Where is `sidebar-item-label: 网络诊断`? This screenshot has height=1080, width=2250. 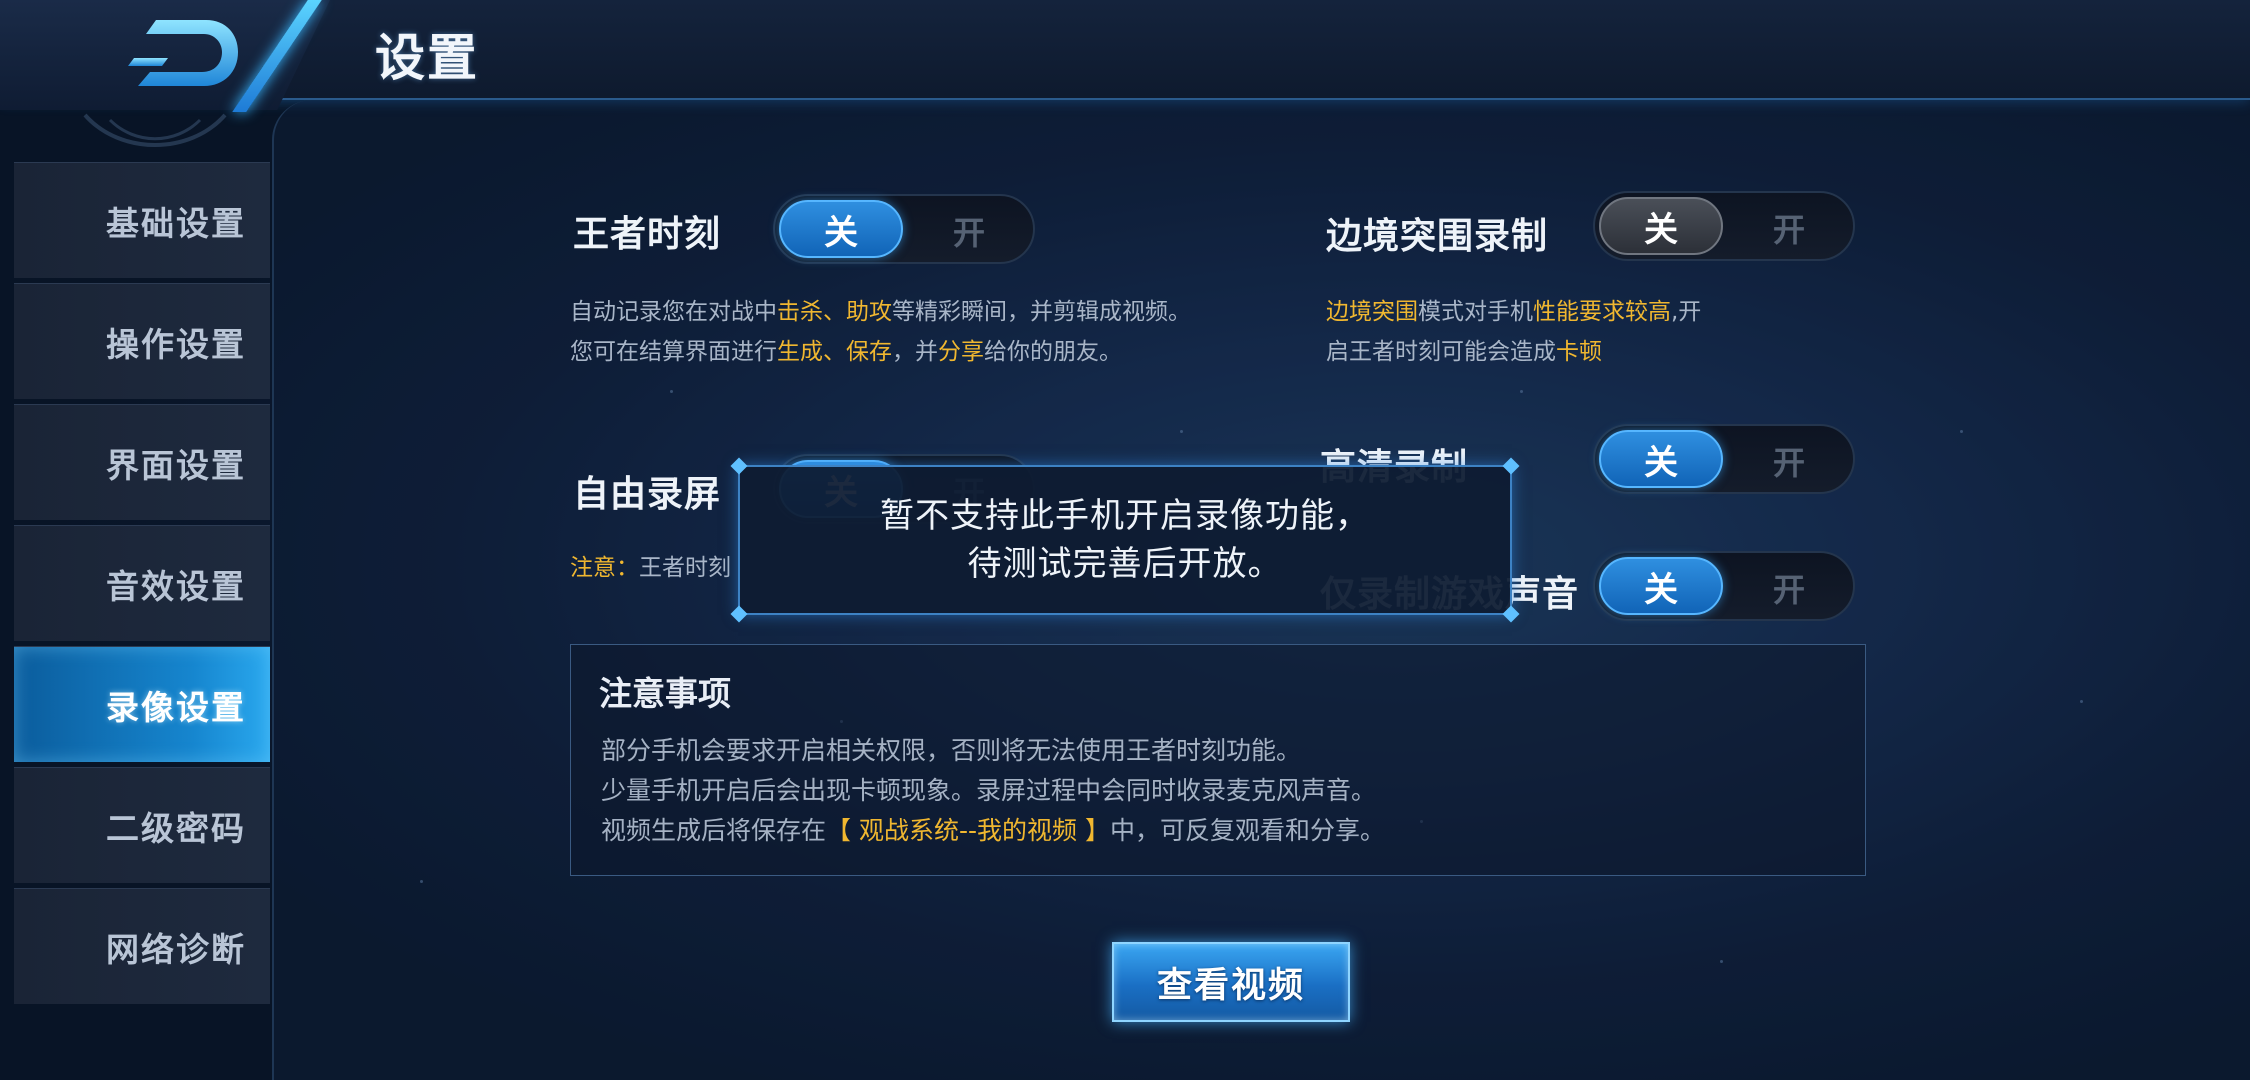
sidebar-item-label: 网络诊断 is located at coordinates (176, 949).